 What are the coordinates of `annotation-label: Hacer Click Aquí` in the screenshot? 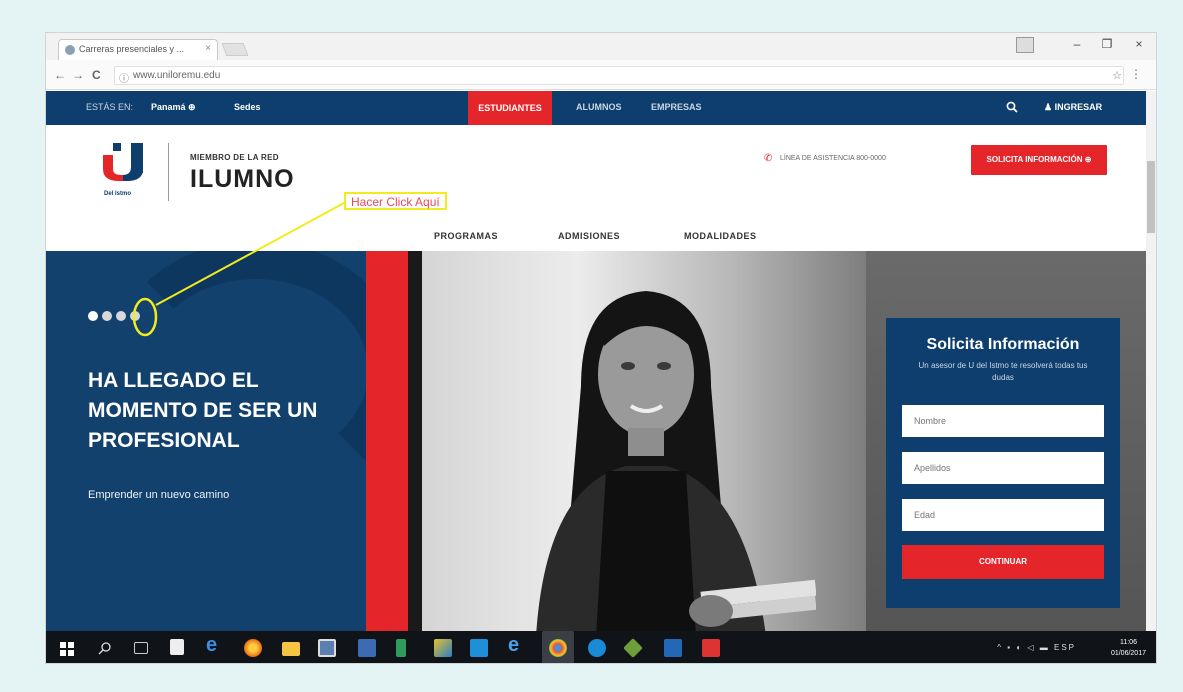 It's located at (395, 201).